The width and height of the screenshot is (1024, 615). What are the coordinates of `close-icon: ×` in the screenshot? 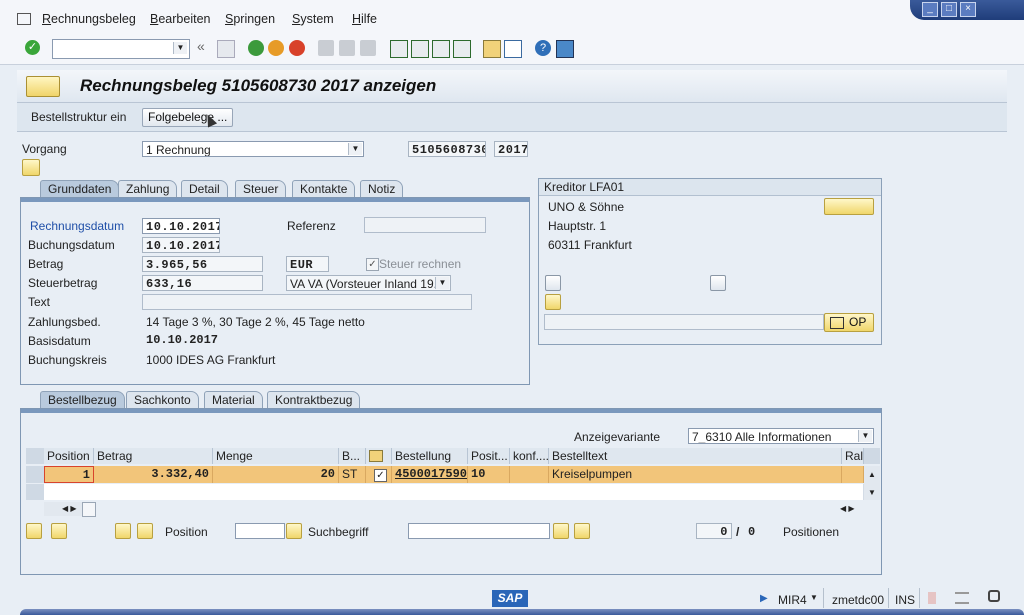 It's located at (968, 9).